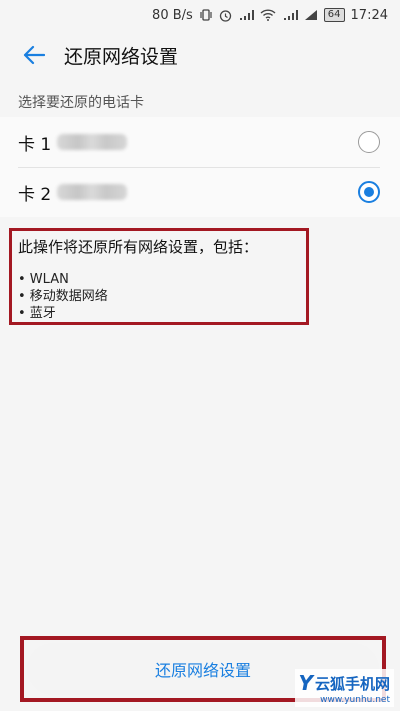  I want to click on back-button, so click(34, 55).